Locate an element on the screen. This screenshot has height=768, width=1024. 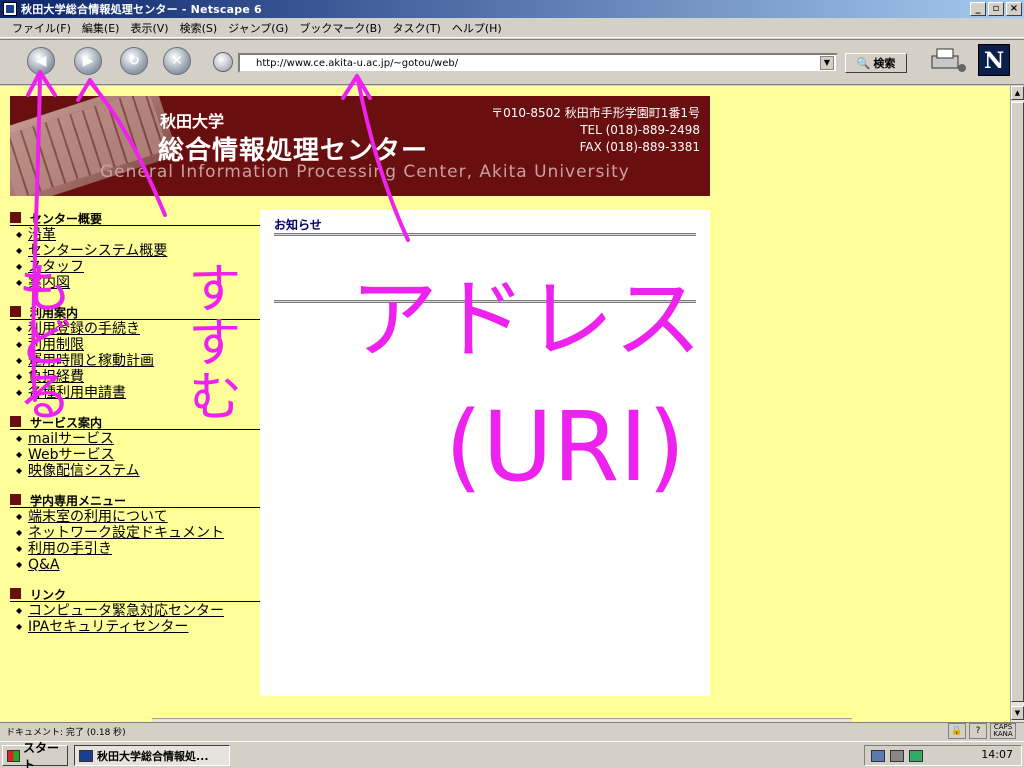
link-terminal-room: 端末室の利用について is located at coordinates (98, 517).